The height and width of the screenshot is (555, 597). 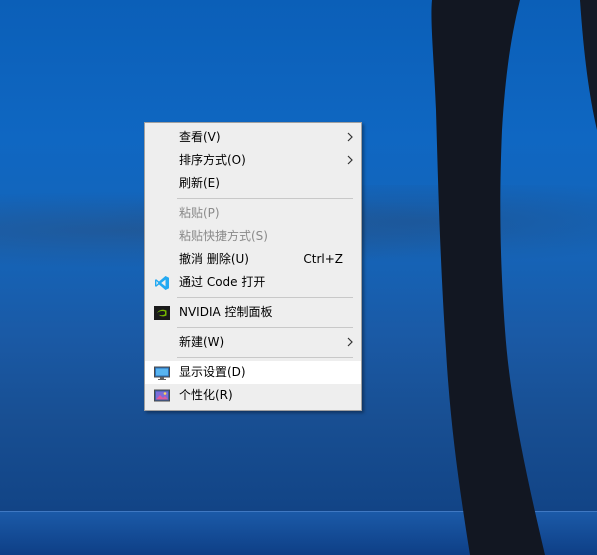 What do you see at coordinates (253, 183) in the screenshot?
I see `menu-item-refresh: 刷新(E)` at bounding box center [253, 183].